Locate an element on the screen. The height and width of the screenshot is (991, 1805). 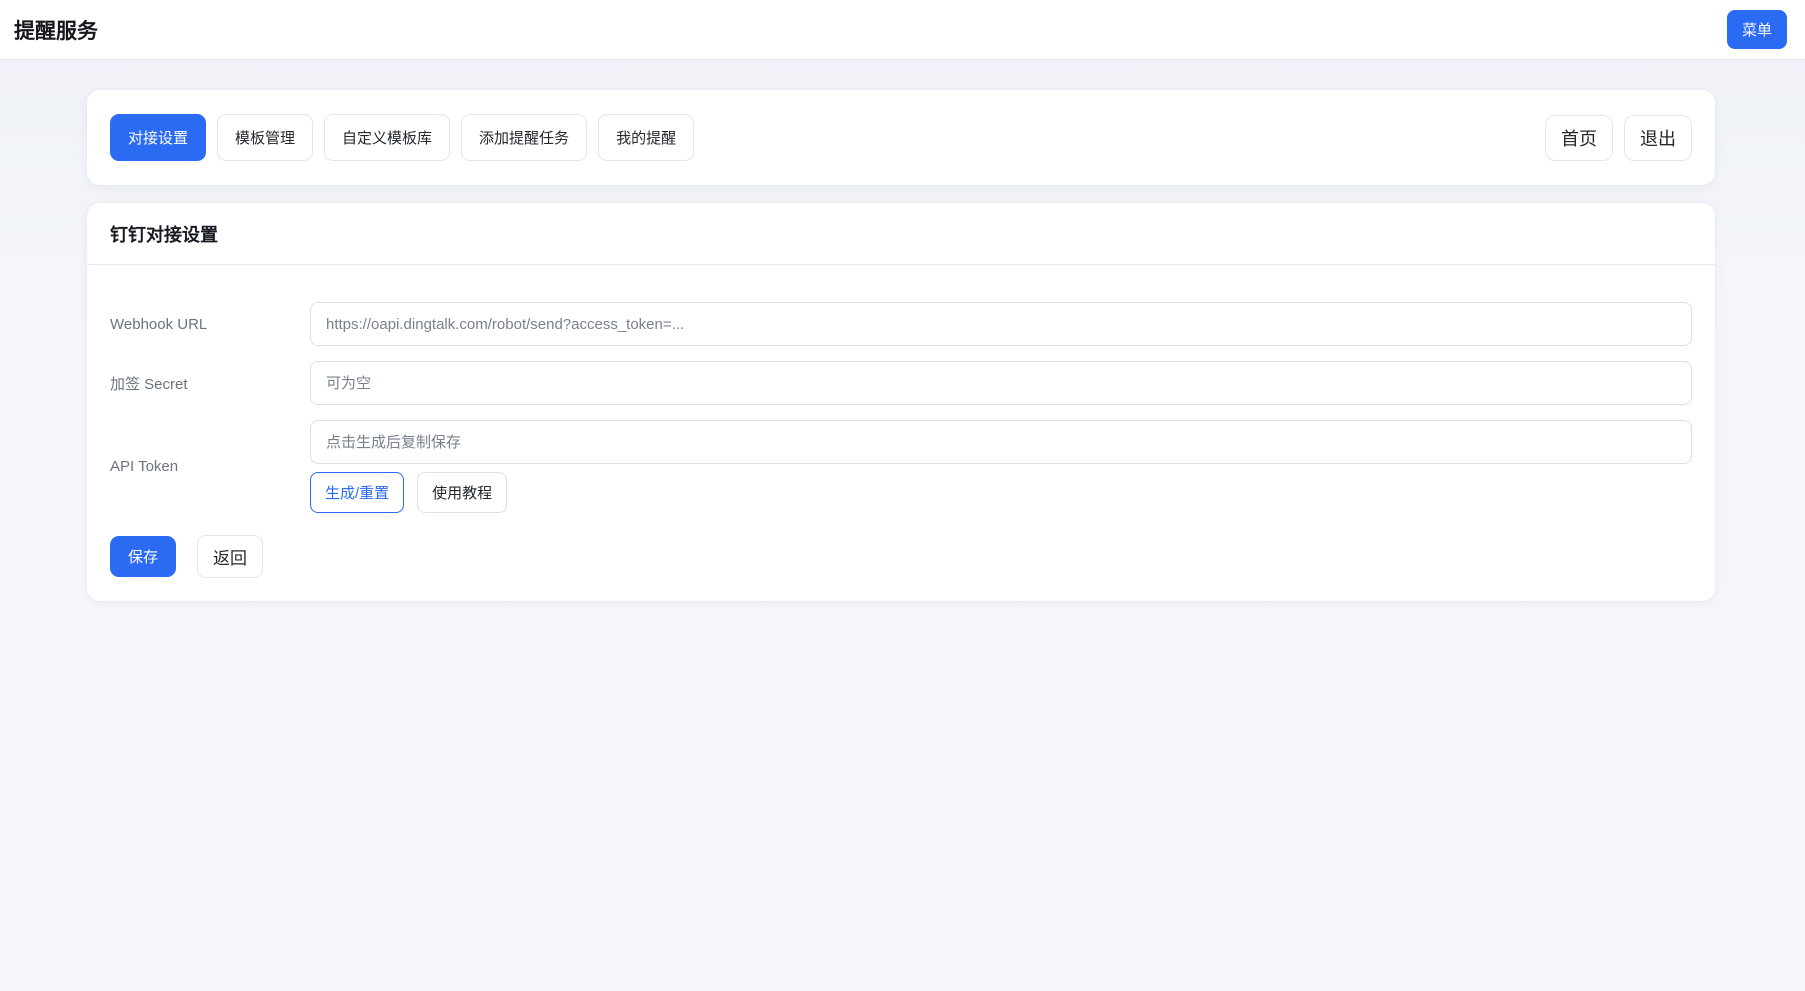
webhook-url-row: Webhook URL is located at coordinates (901, 324).